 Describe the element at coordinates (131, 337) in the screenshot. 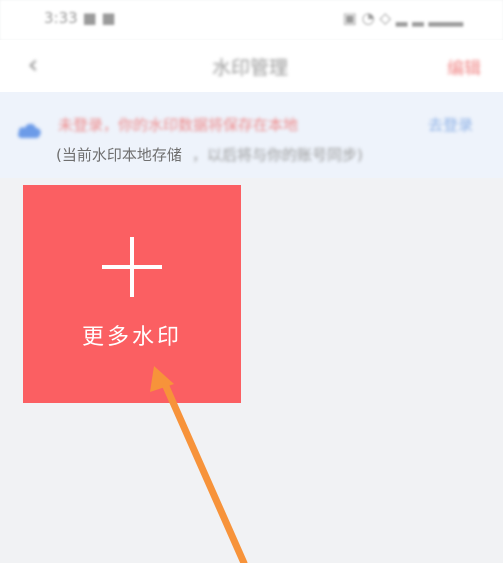

I see `more-watermarks-label: 更多水印` at that location.